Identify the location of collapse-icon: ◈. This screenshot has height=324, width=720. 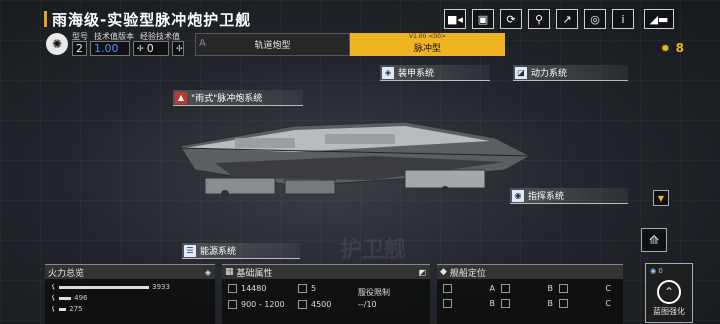
(208, 272).